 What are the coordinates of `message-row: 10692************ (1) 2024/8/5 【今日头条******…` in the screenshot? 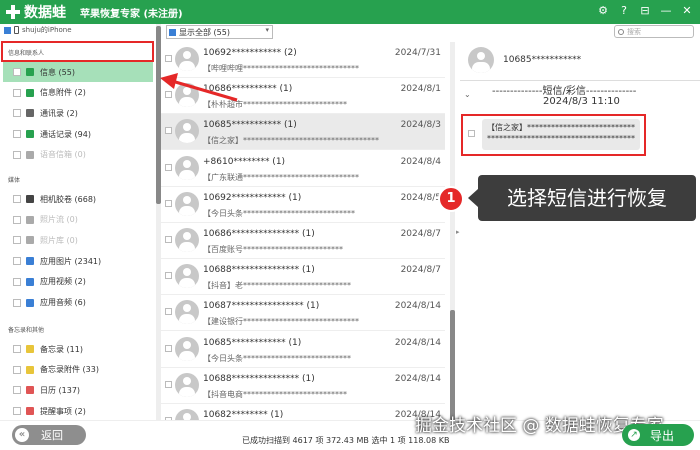 It's located at (303, 205).